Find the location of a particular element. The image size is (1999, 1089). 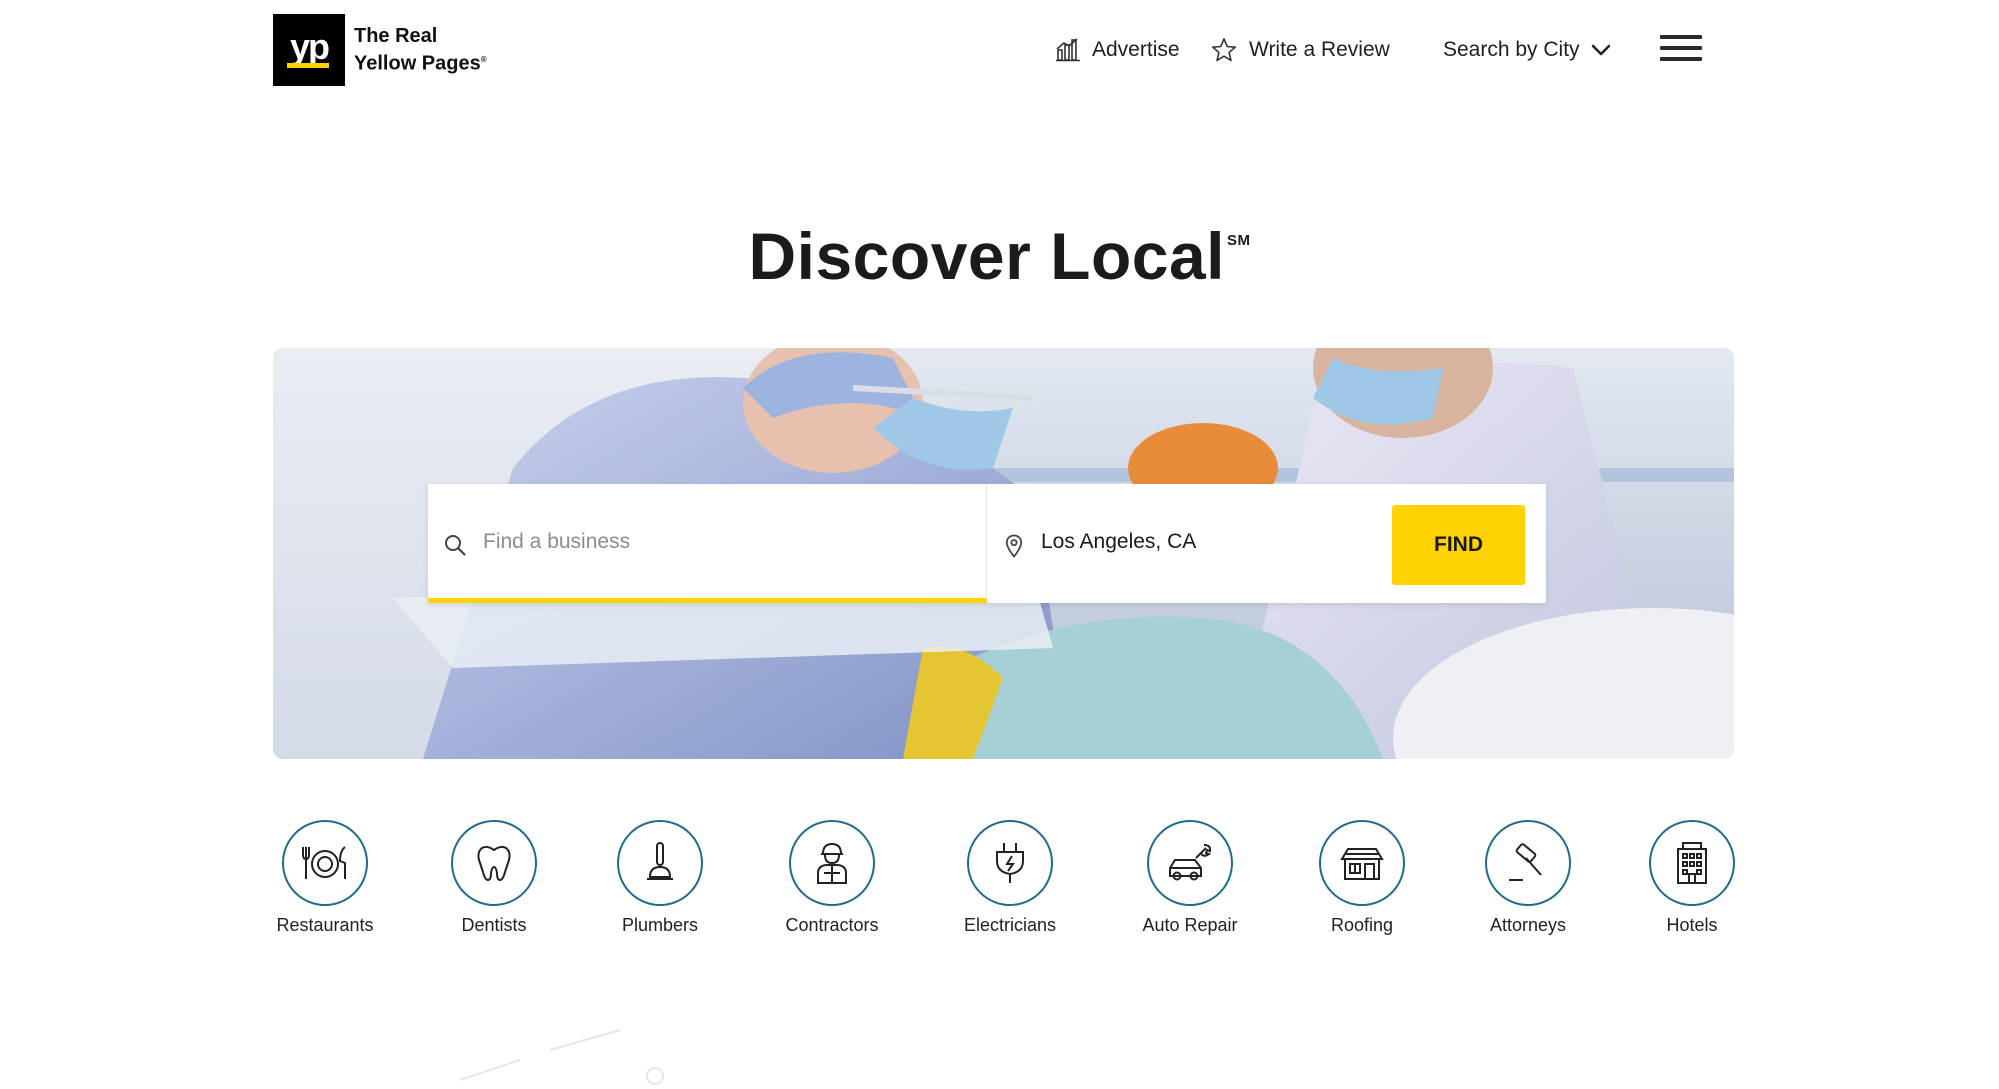

registered-mark: ® is located at coordinates (483, 60).